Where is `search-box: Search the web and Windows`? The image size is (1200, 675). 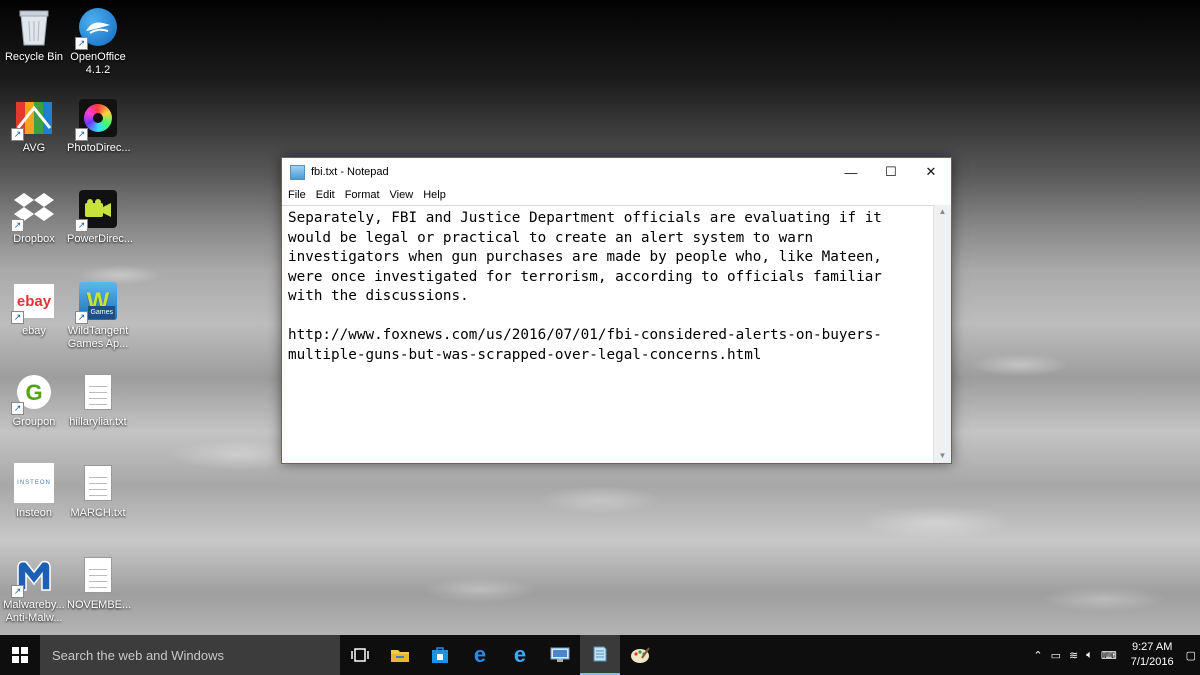
search-box: Search the web and Windows is located at coordinates (190, 655).